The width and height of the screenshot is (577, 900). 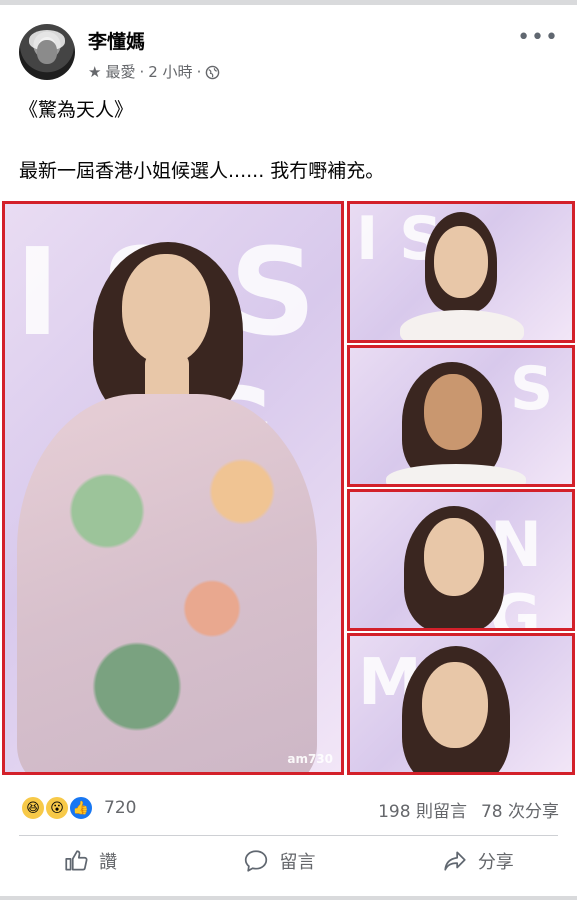 What do you see at coordinates (455, 861) in the screenshot?
I see `share-arrow-icon` at bounding box center [455, 861].